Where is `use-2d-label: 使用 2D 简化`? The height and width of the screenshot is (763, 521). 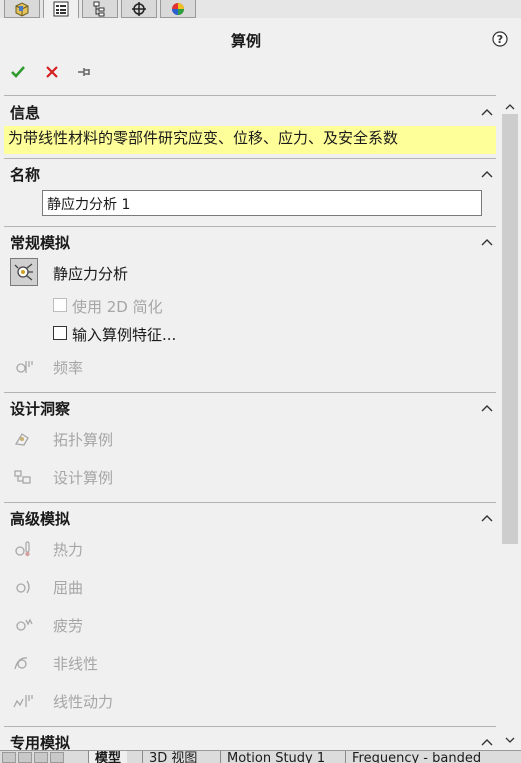 use-2d-label: 使用 2D 简化 is located at coordinates (117, 307).